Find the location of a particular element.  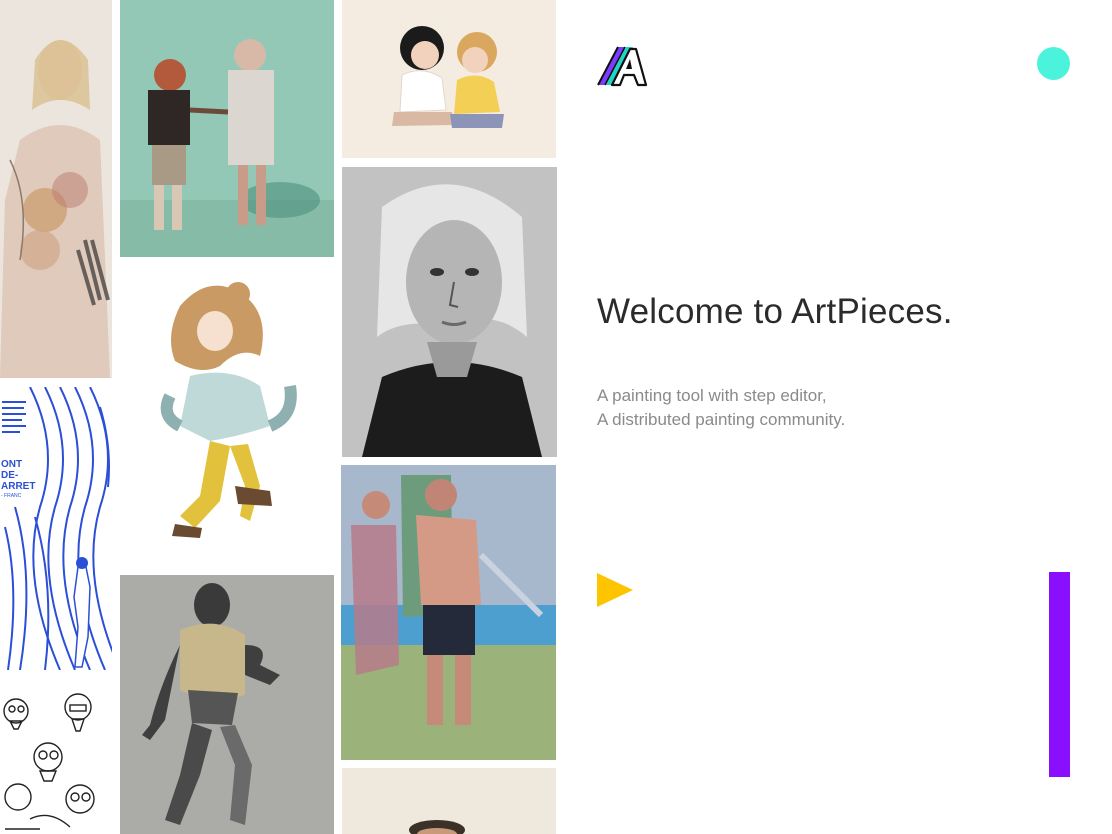

artwork-two-children is located at coordinates (227, 128).